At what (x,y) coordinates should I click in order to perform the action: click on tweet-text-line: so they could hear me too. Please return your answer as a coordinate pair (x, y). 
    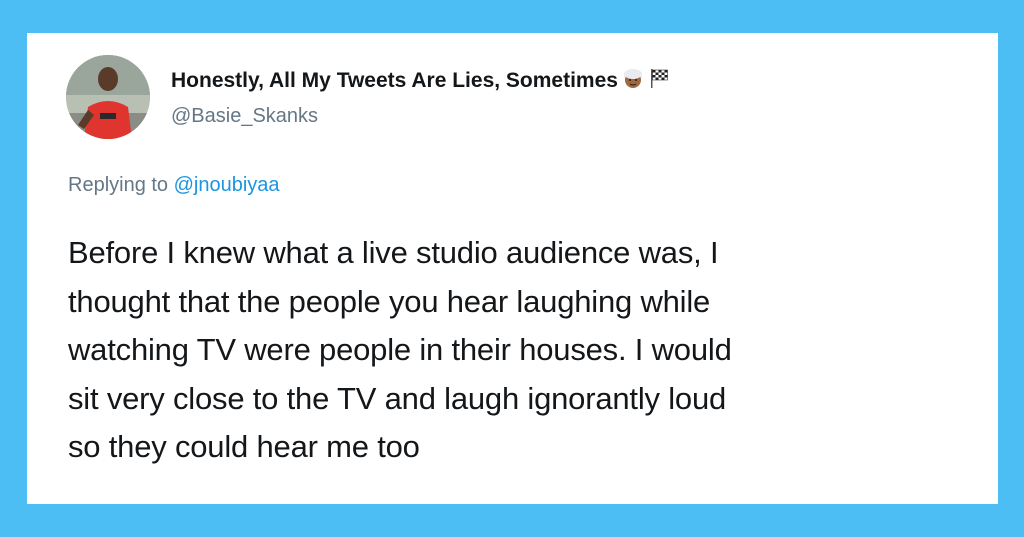
    Looking at the image, I should click on (244, 446).